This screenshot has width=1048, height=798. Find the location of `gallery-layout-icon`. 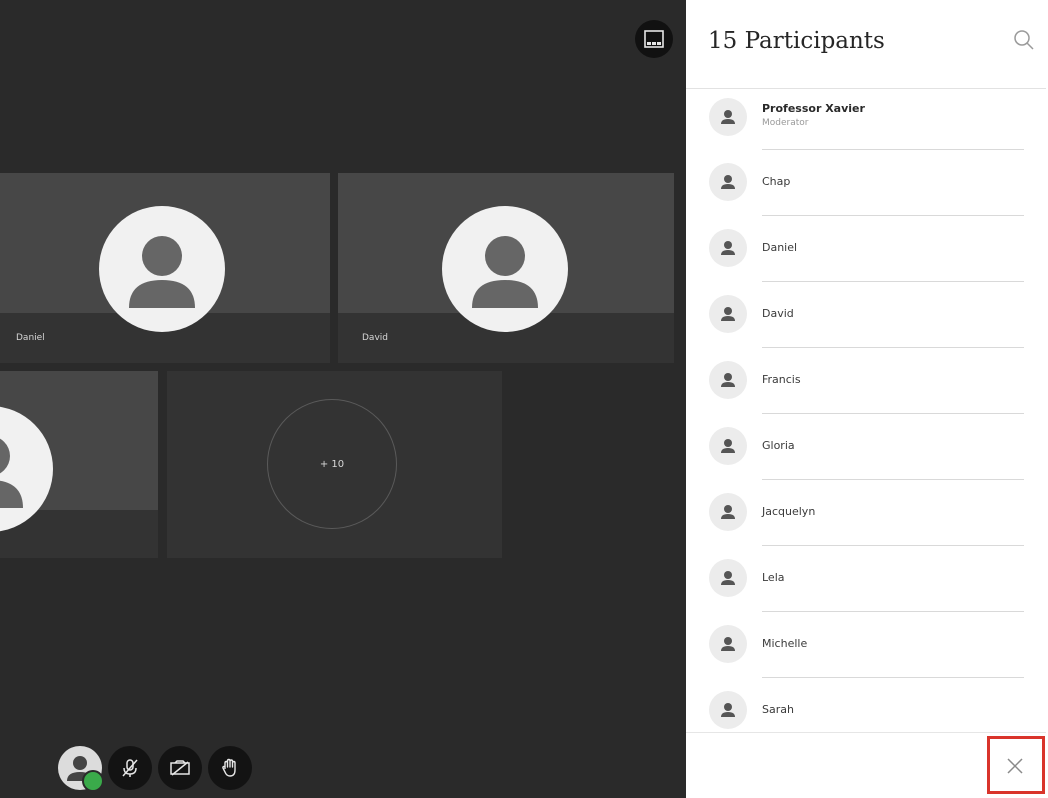

gallery-layout-icon is located at coordinates (654, 39).